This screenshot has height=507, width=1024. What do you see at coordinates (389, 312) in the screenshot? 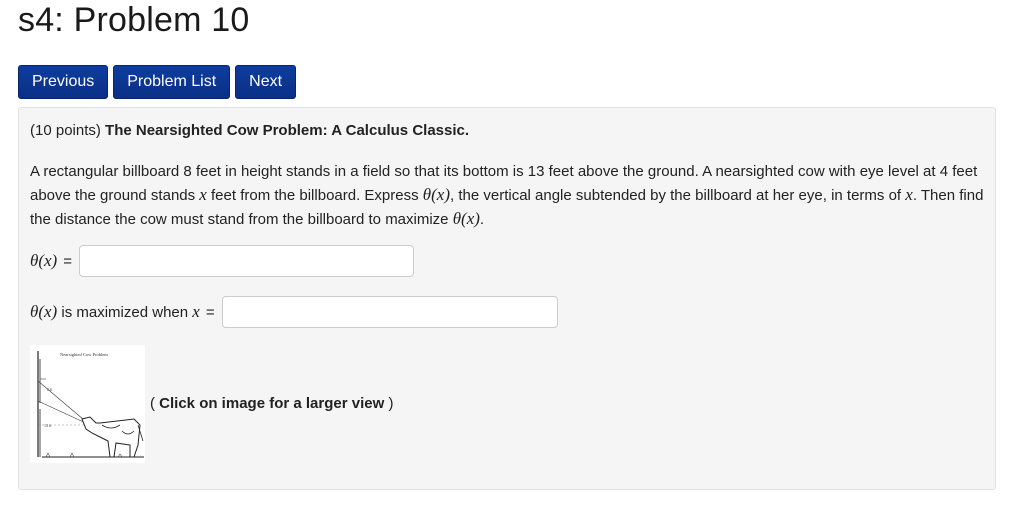
I see `max-x-answer-input` at bounding box center [389, 312].